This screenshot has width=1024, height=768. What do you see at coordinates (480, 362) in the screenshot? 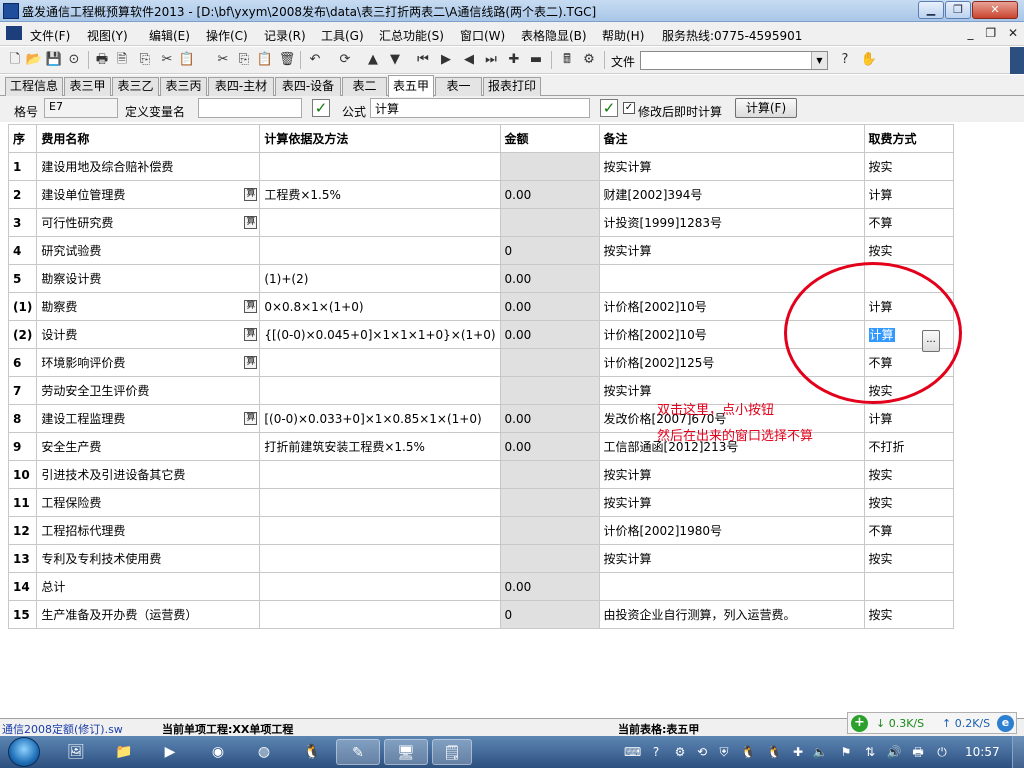
I see `table-row: 6 环境影响评价费 算 计价格[2002]125号 不算` at bounding box center [480, 362].